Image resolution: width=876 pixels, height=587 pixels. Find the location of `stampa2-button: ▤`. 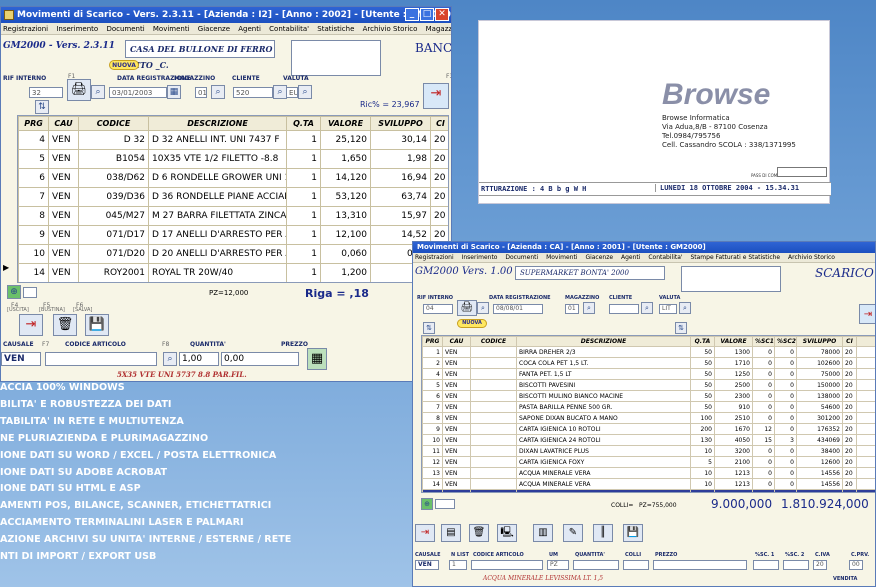

stampa2-button: ▤ is located at coordinates (451, 533).